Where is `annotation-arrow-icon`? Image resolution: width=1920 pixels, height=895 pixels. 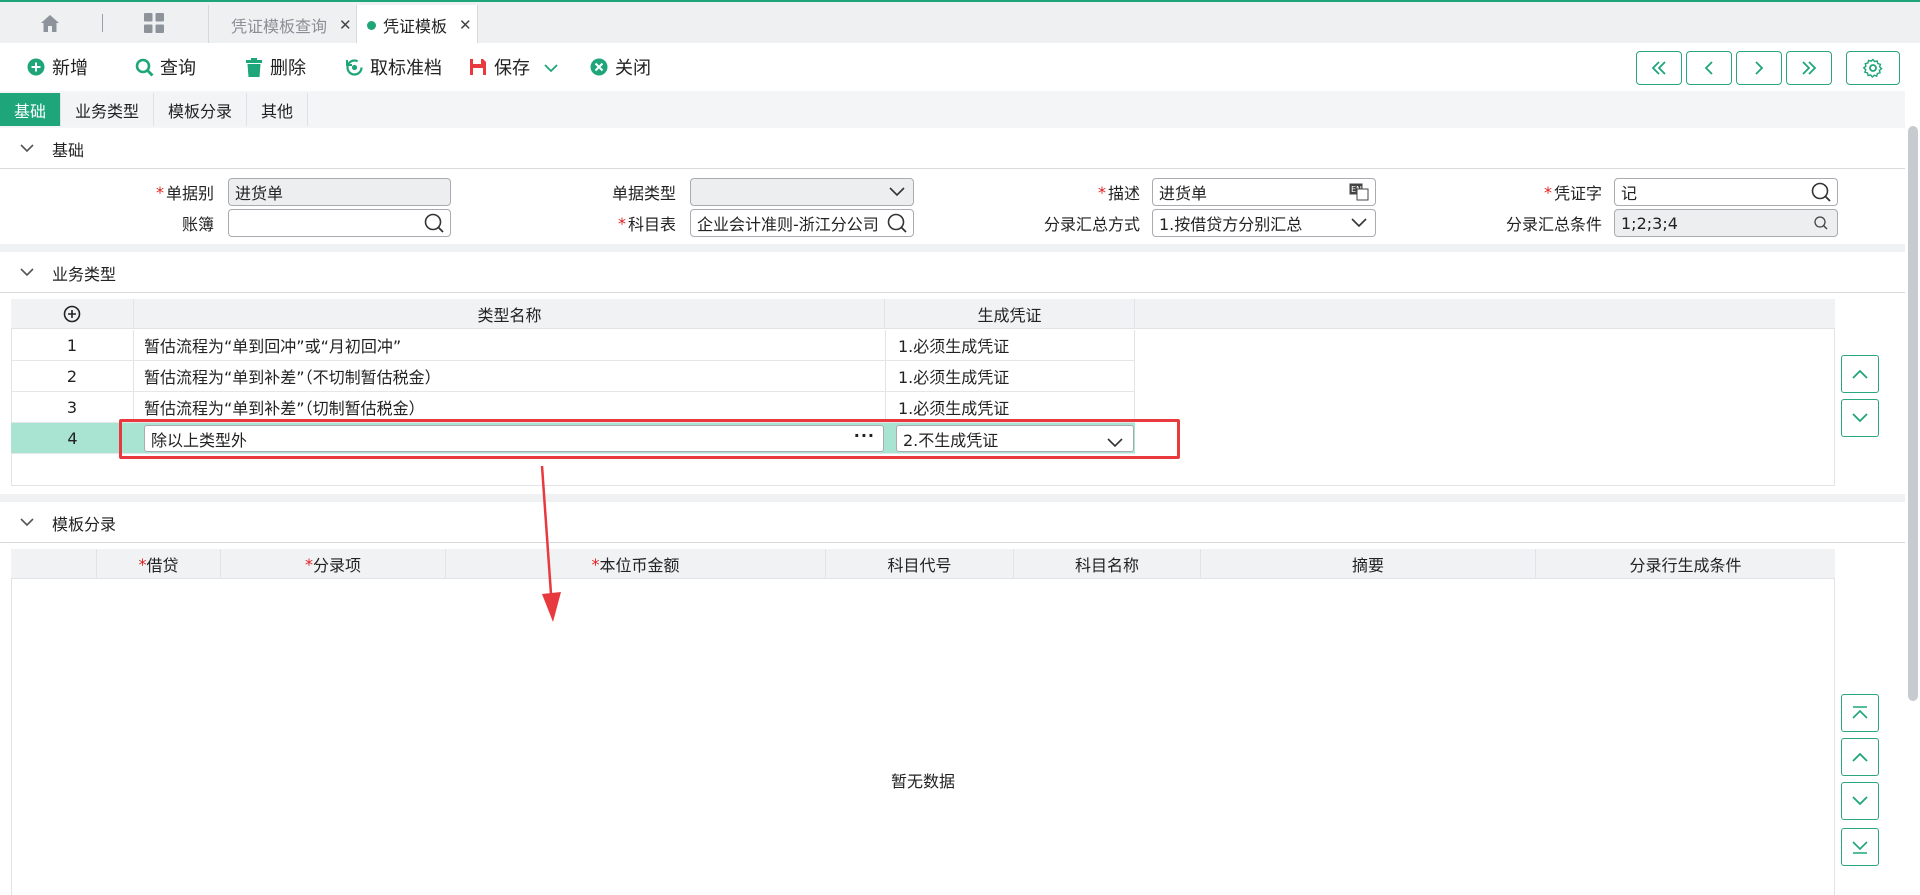
annotation-arrow-icon is located at coordinates (550, 543).